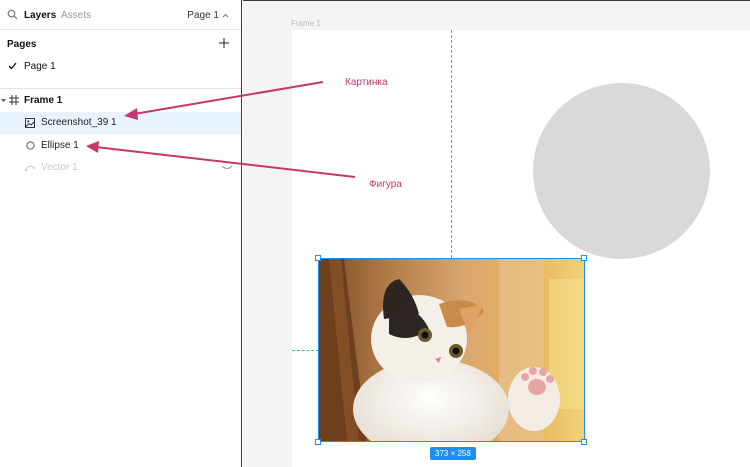  Describe the element at coordinates (227, 168) in the screenshot. I see `eye-closed-icon` at that location.